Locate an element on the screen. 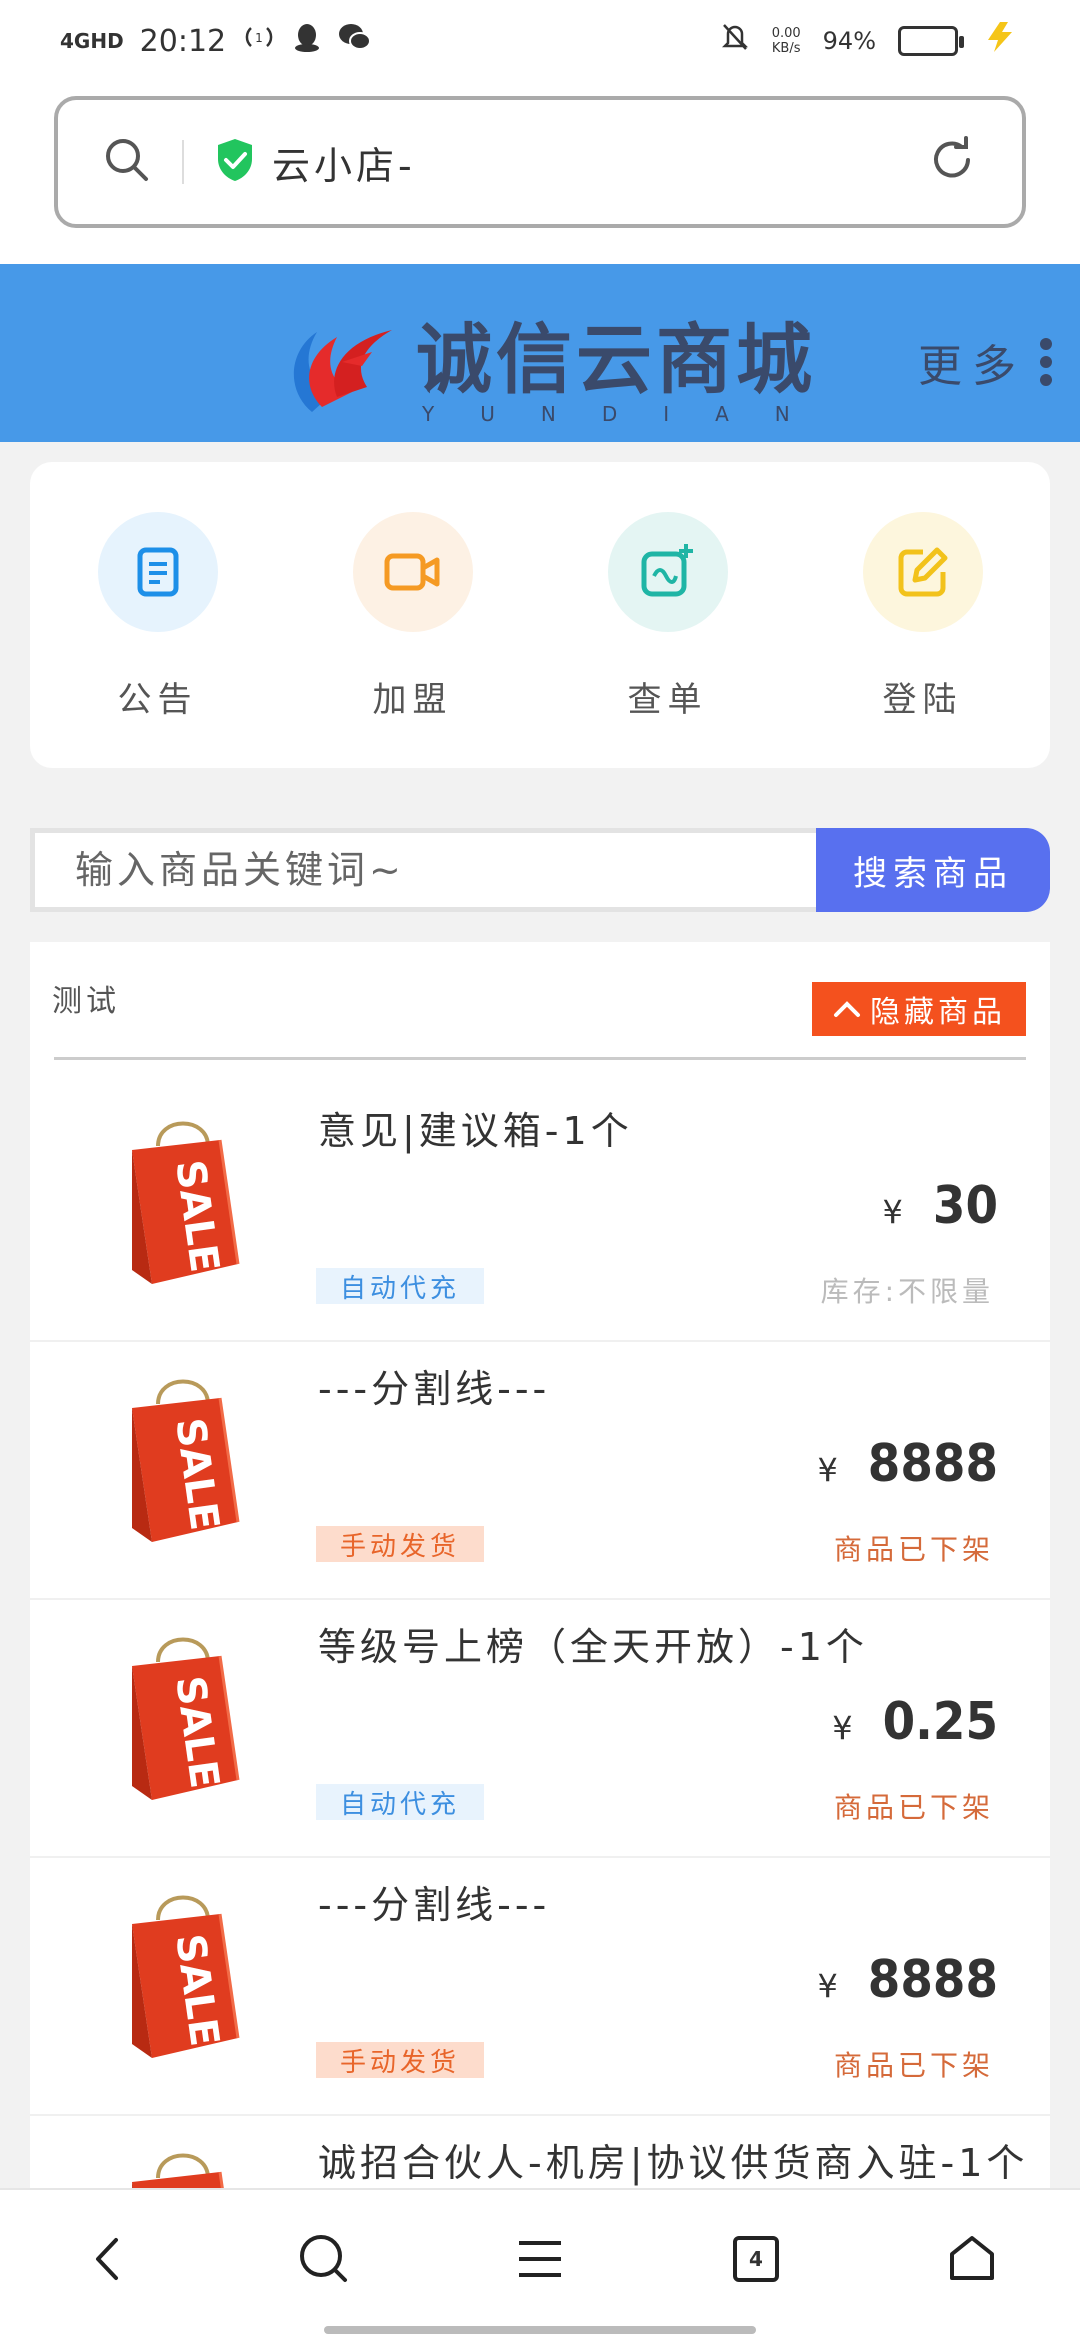 This screenshot has width=1080, height=2340. product-item: SALE 意见|建议箱-1个 ¥ 30 自动代充 库存:不限量 is located at coordinates (540, 1213).